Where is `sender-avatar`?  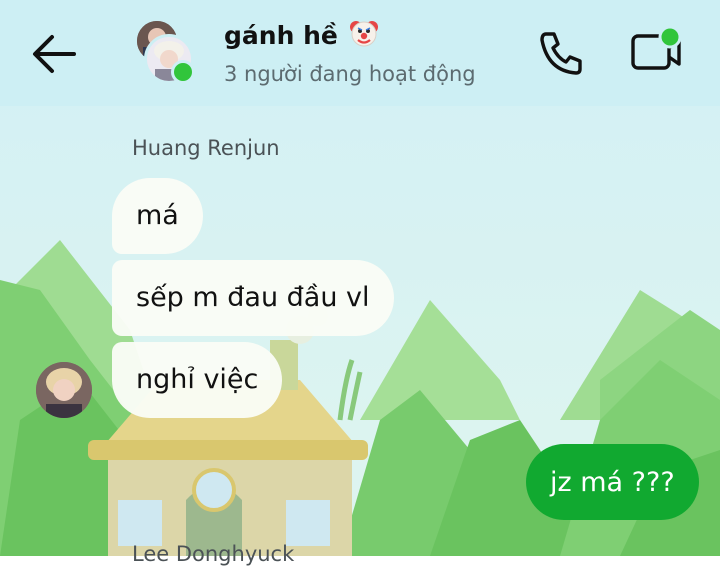
sender-avatar is located at coordinates (64, 390).